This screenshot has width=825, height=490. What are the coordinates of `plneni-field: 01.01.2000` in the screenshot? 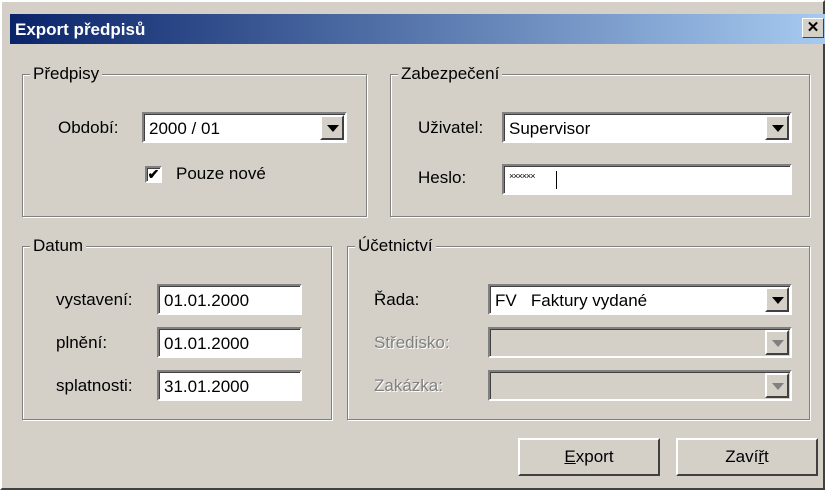 It's located at (229, 342).